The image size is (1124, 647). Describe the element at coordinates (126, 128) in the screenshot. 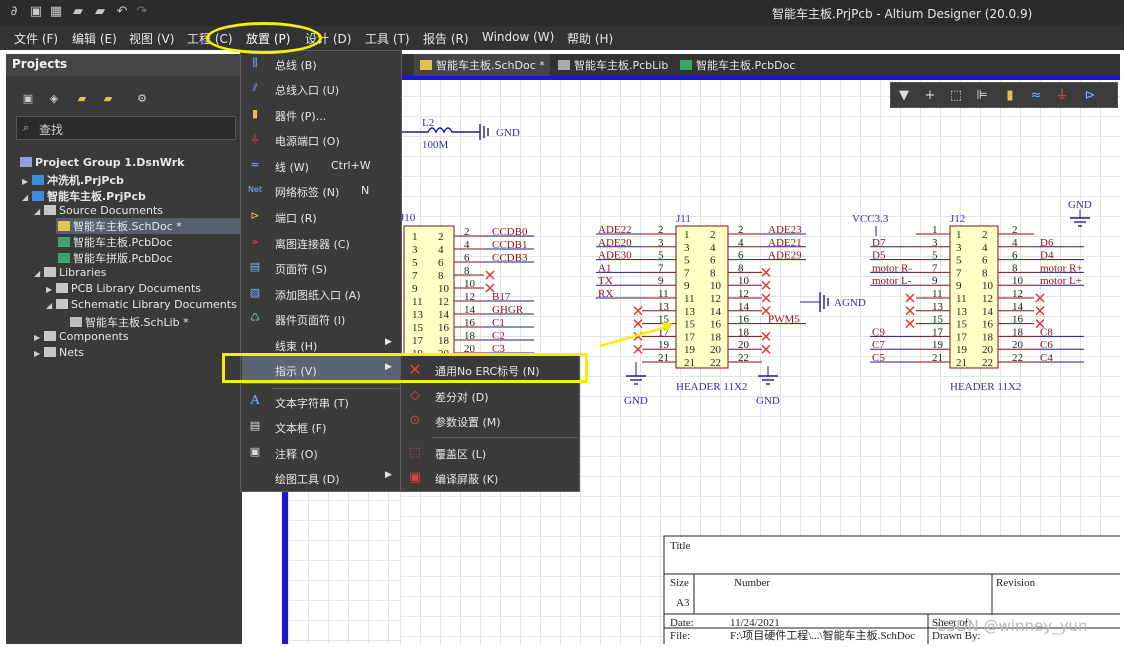

I see `search-input: ⌕ 查找` at that location.